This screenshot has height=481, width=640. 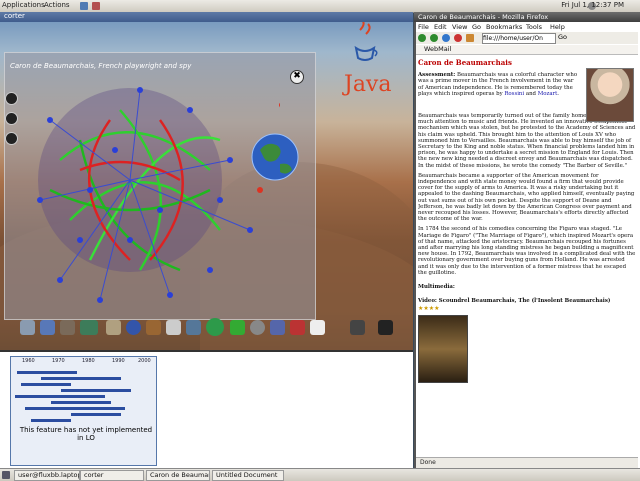 What do you see at coordinates (14, 16) in the screenshot?
I see `window-title: corter` at bounding box center [14, 16].